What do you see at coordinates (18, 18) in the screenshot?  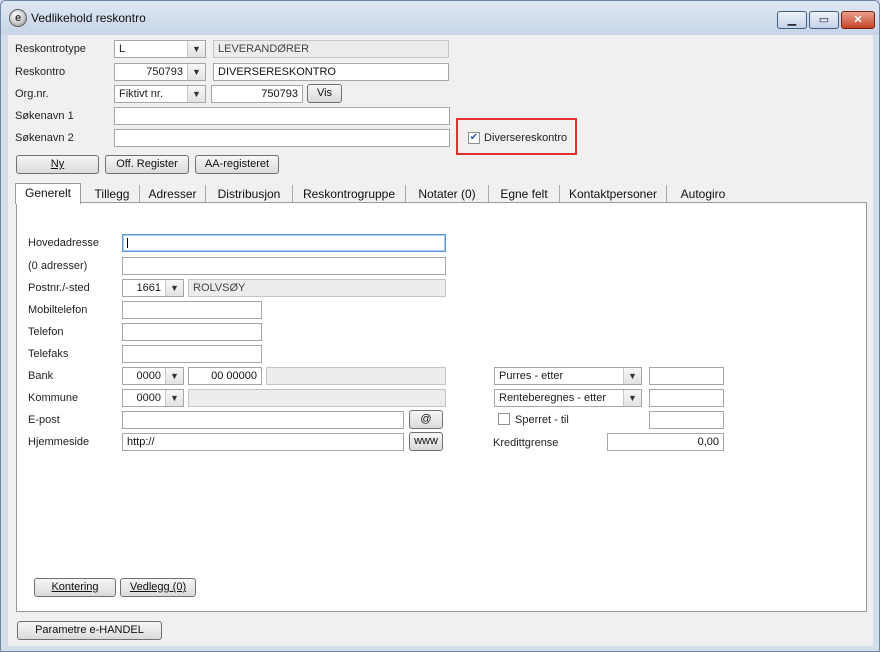 I see `app-logo-icon: e` at bounding box center [18, 18].